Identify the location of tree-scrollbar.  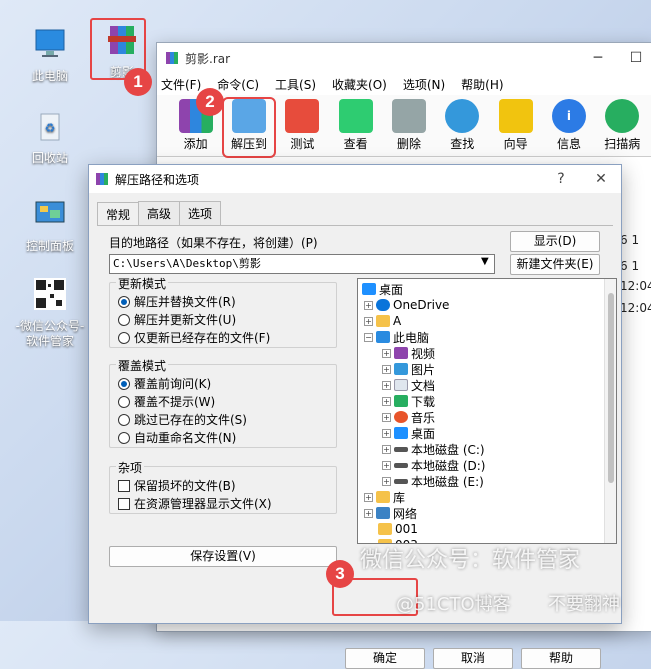
(610, 411).